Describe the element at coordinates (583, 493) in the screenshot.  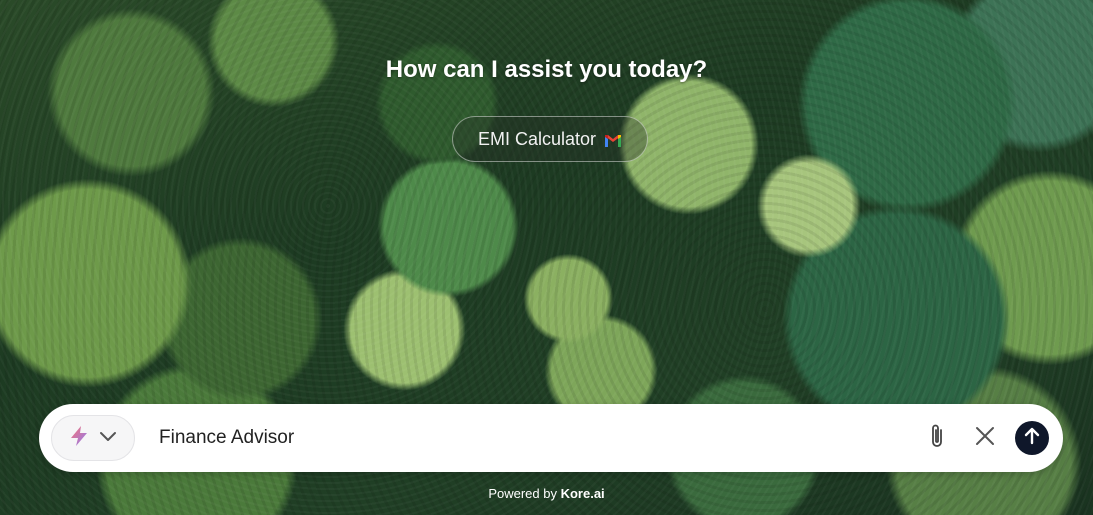
I see `brand-link: Kore.ai` at that location.